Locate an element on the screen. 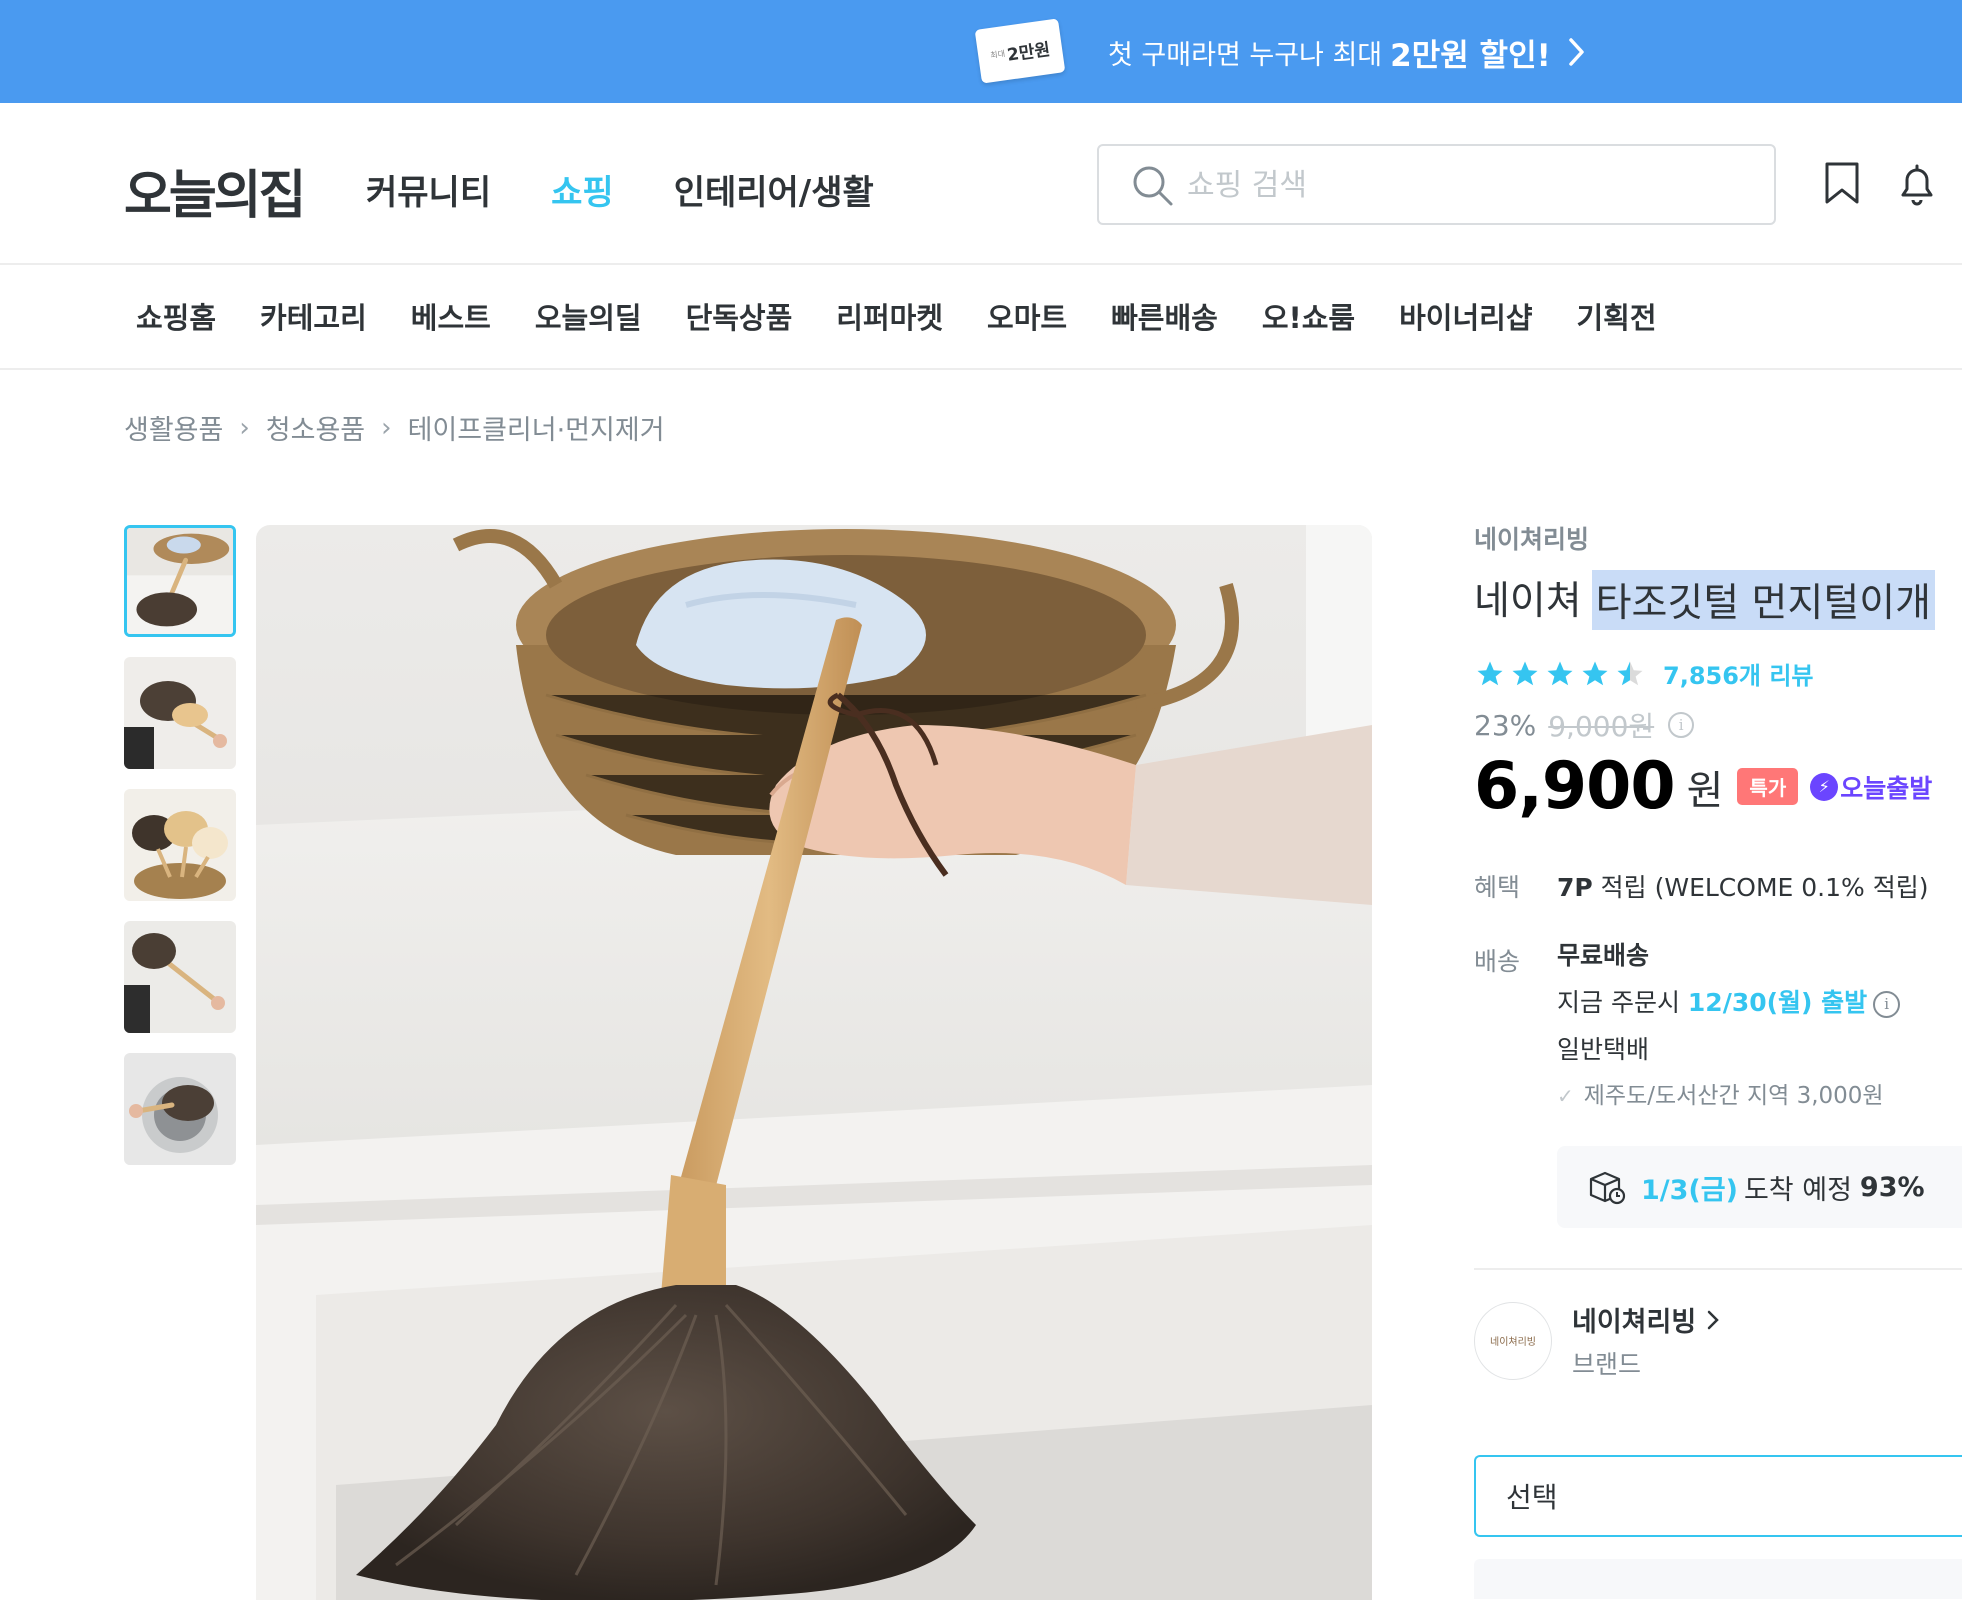 Image resolution: width=1962 pixels, height=1600 pixels. subnav-item: 베스트 is located at coordinates (451, 316).